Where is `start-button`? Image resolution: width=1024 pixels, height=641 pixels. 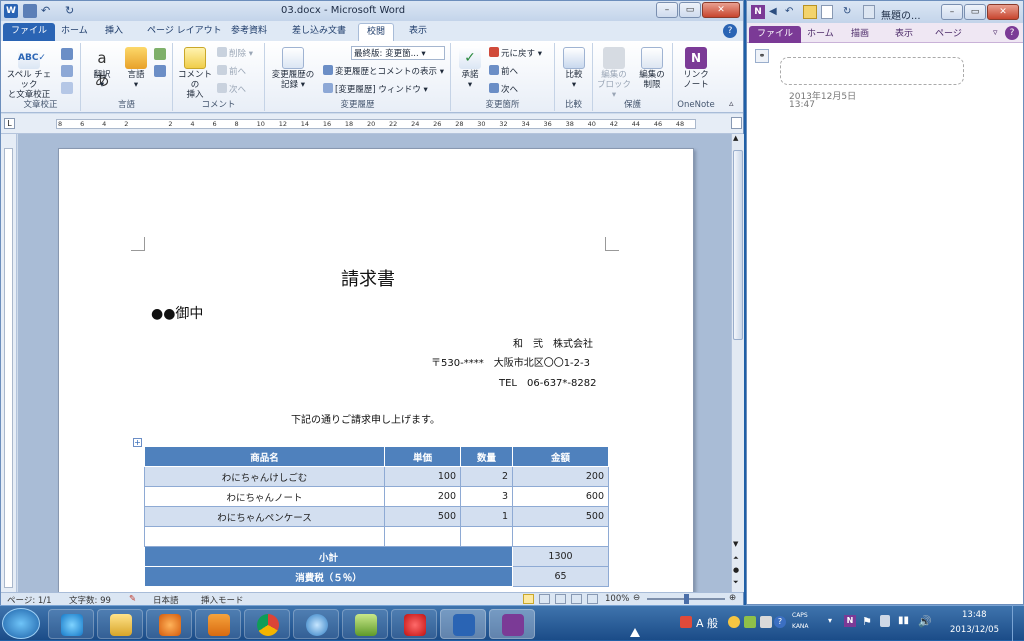
start-button is located at coordinates (21, 623).